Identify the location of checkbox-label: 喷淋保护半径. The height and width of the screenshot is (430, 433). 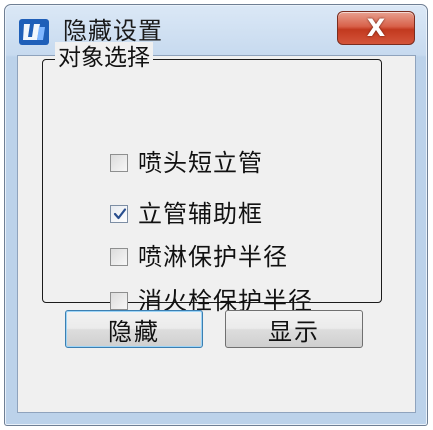
(213, 257).